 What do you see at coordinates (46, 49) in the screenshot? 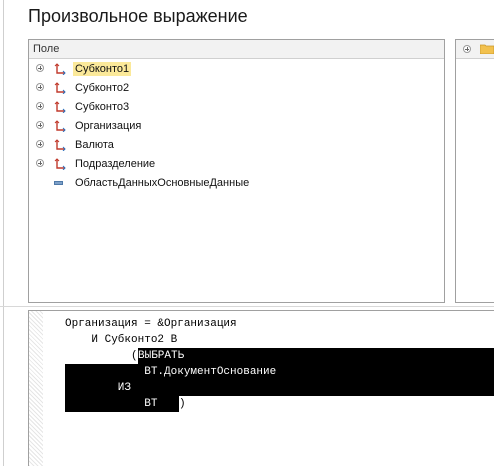
I see `field-column-header: Поле` at bounding box center [46, 49].